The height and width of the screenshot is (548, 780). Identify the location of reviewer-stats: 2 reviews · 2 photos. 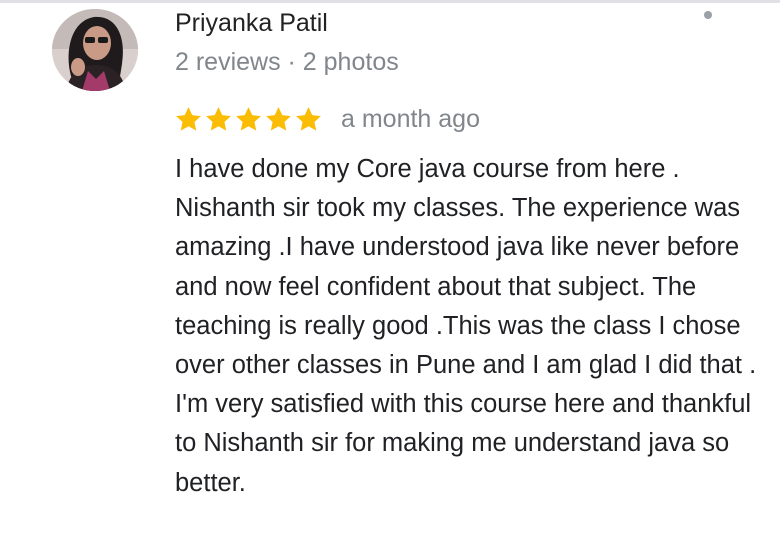
(287, 62).